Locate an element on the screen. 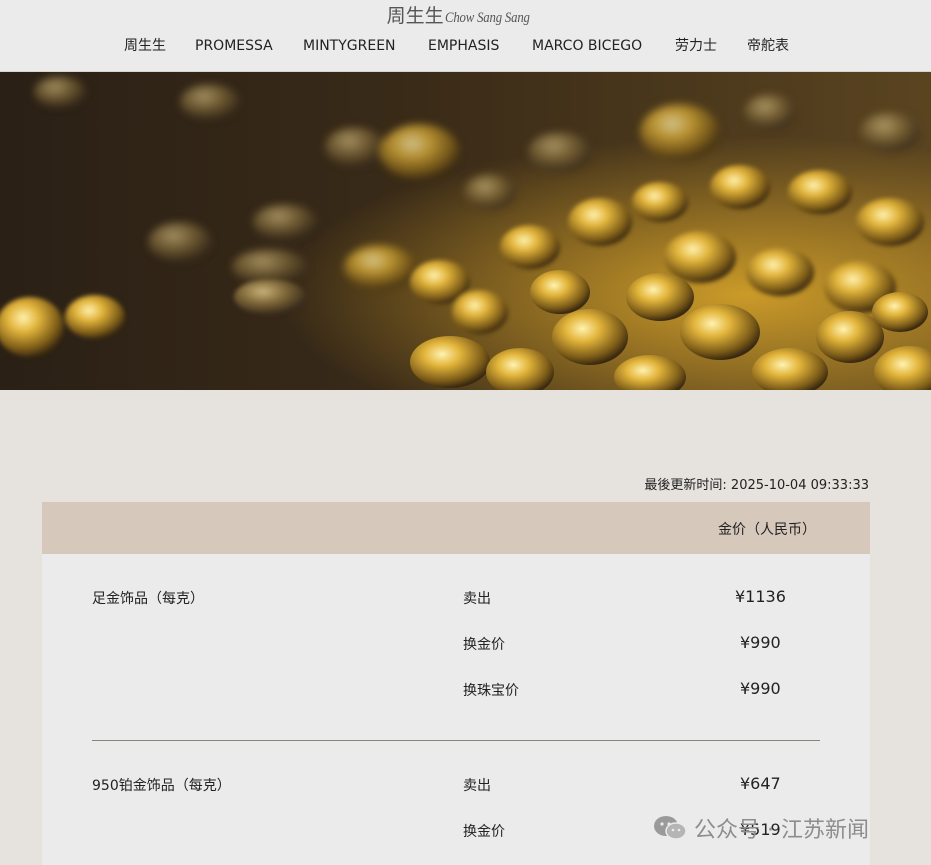 This screenshot has height=865, width=931. nav-item-rolex: 劳力士 is located at coordinates (696, 46).